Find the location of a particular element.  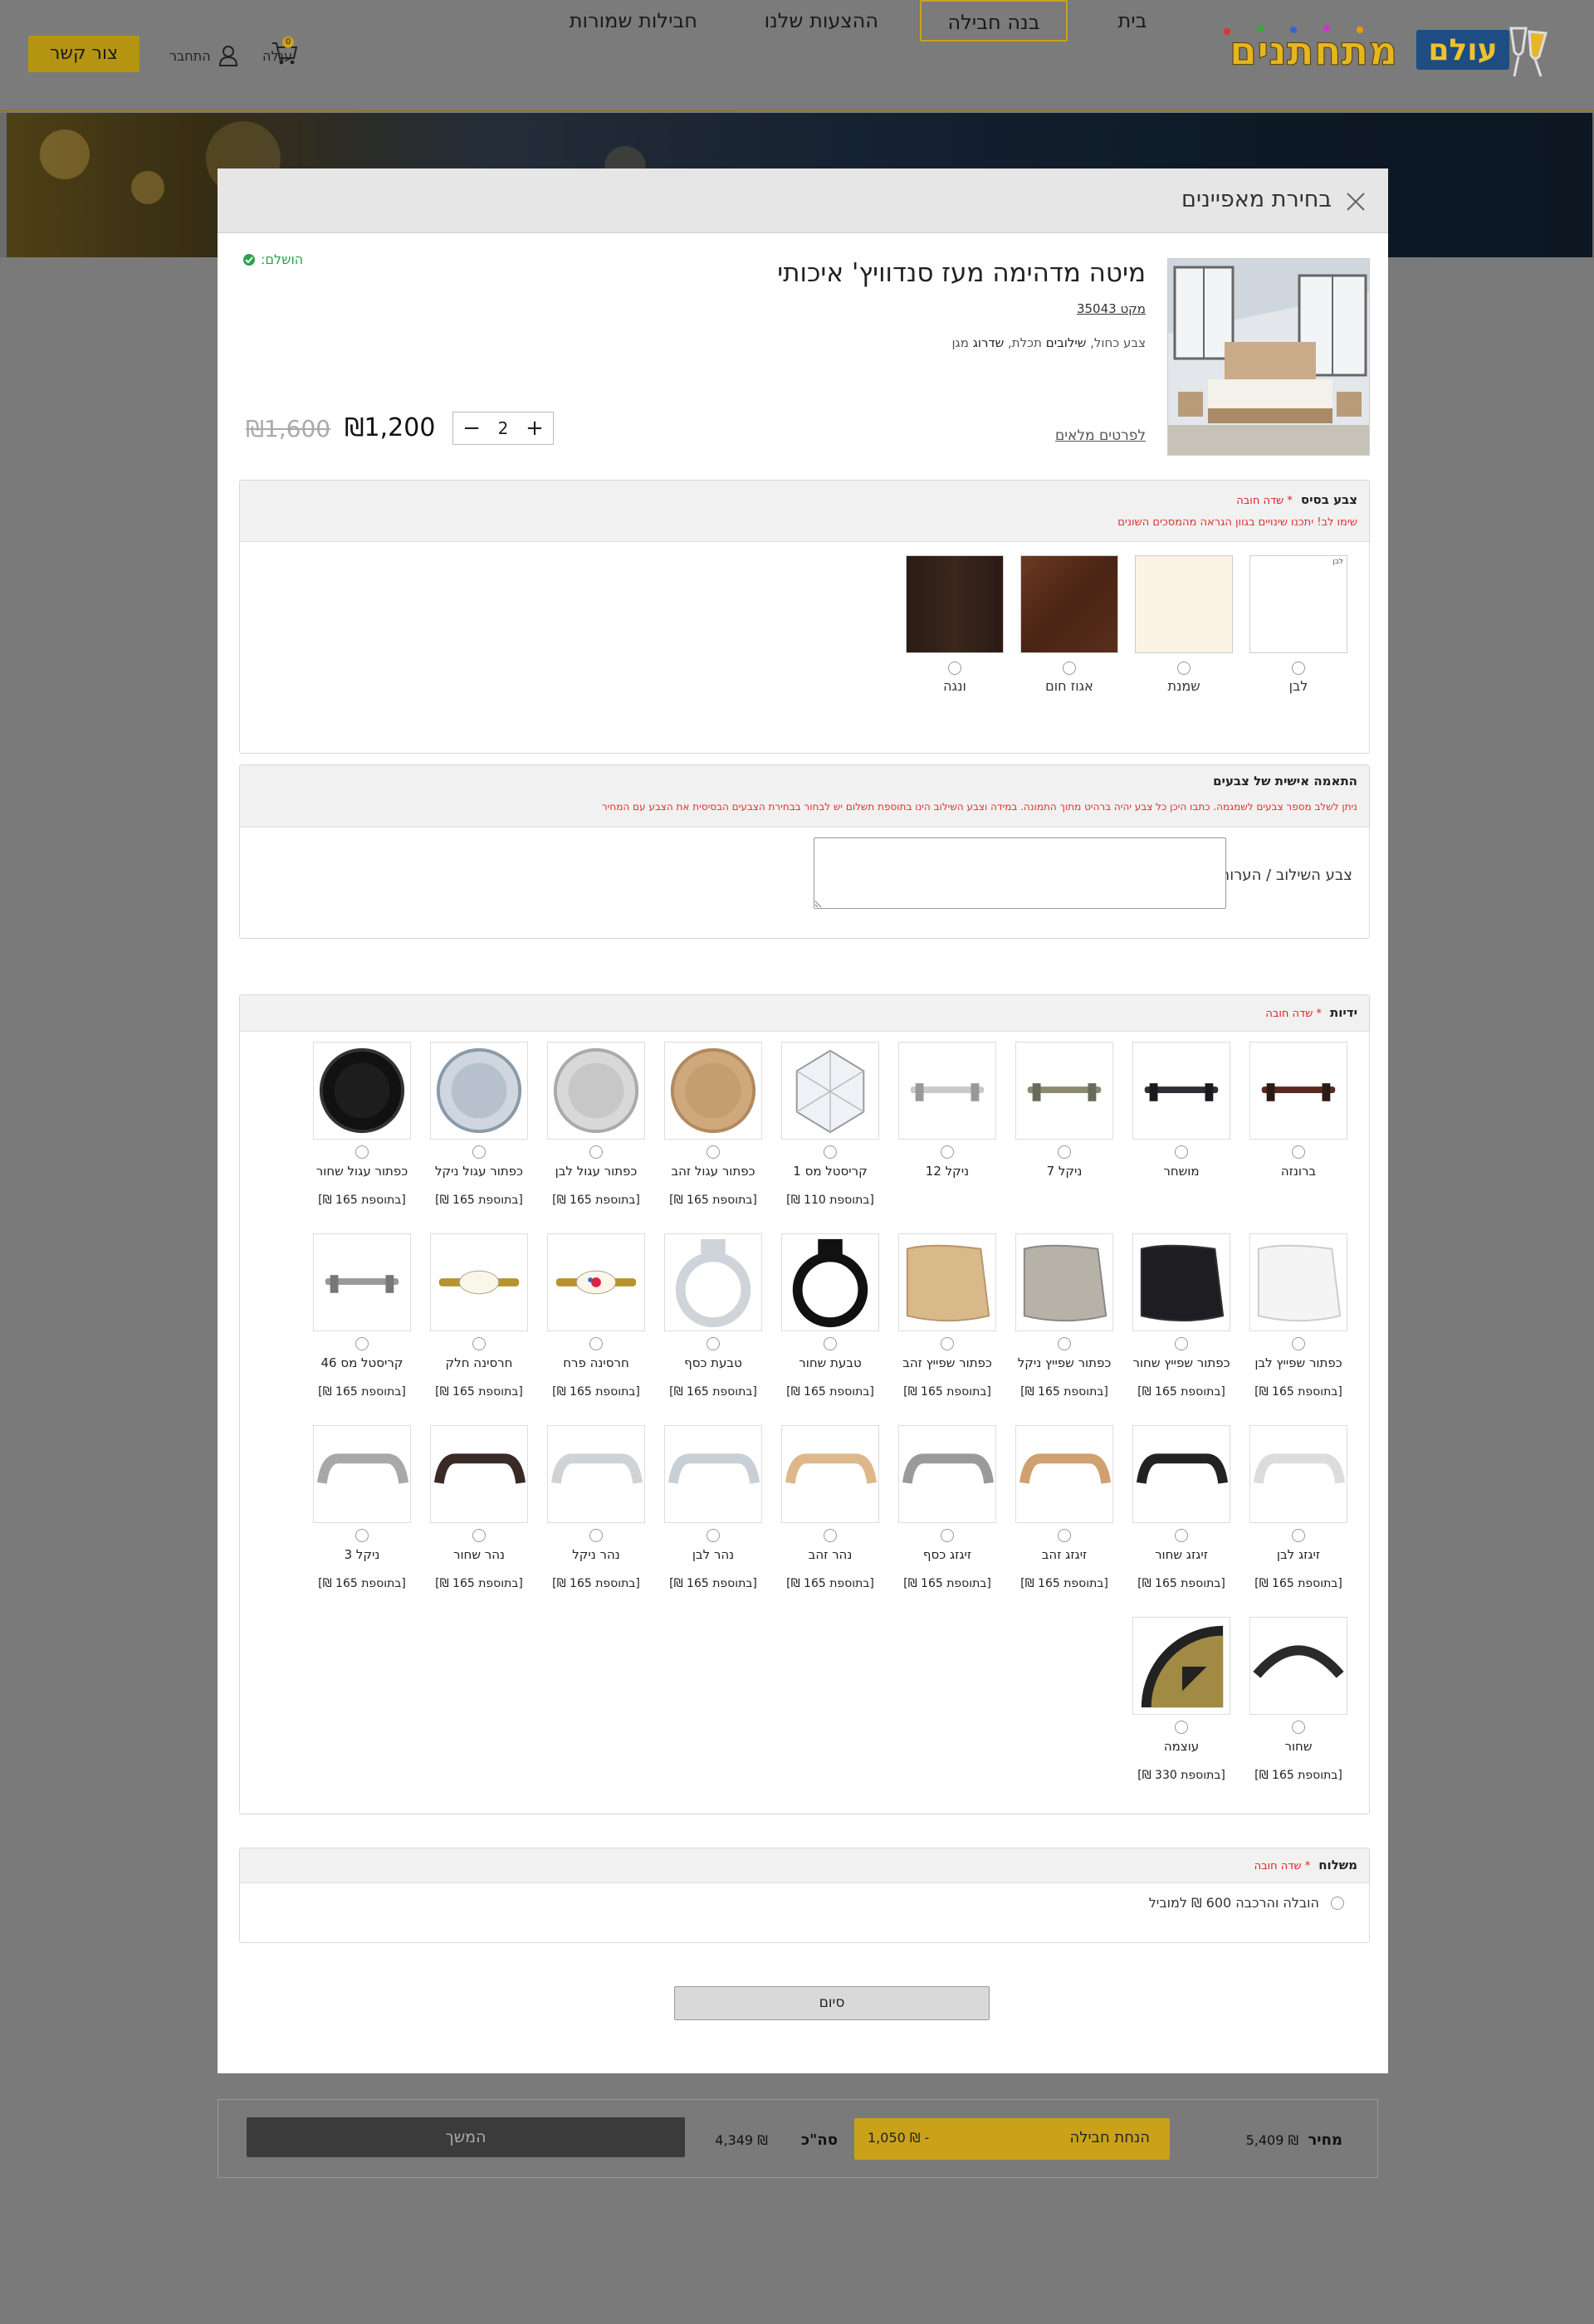

section-title: ידיות is located at coordinates (1343, 1013).